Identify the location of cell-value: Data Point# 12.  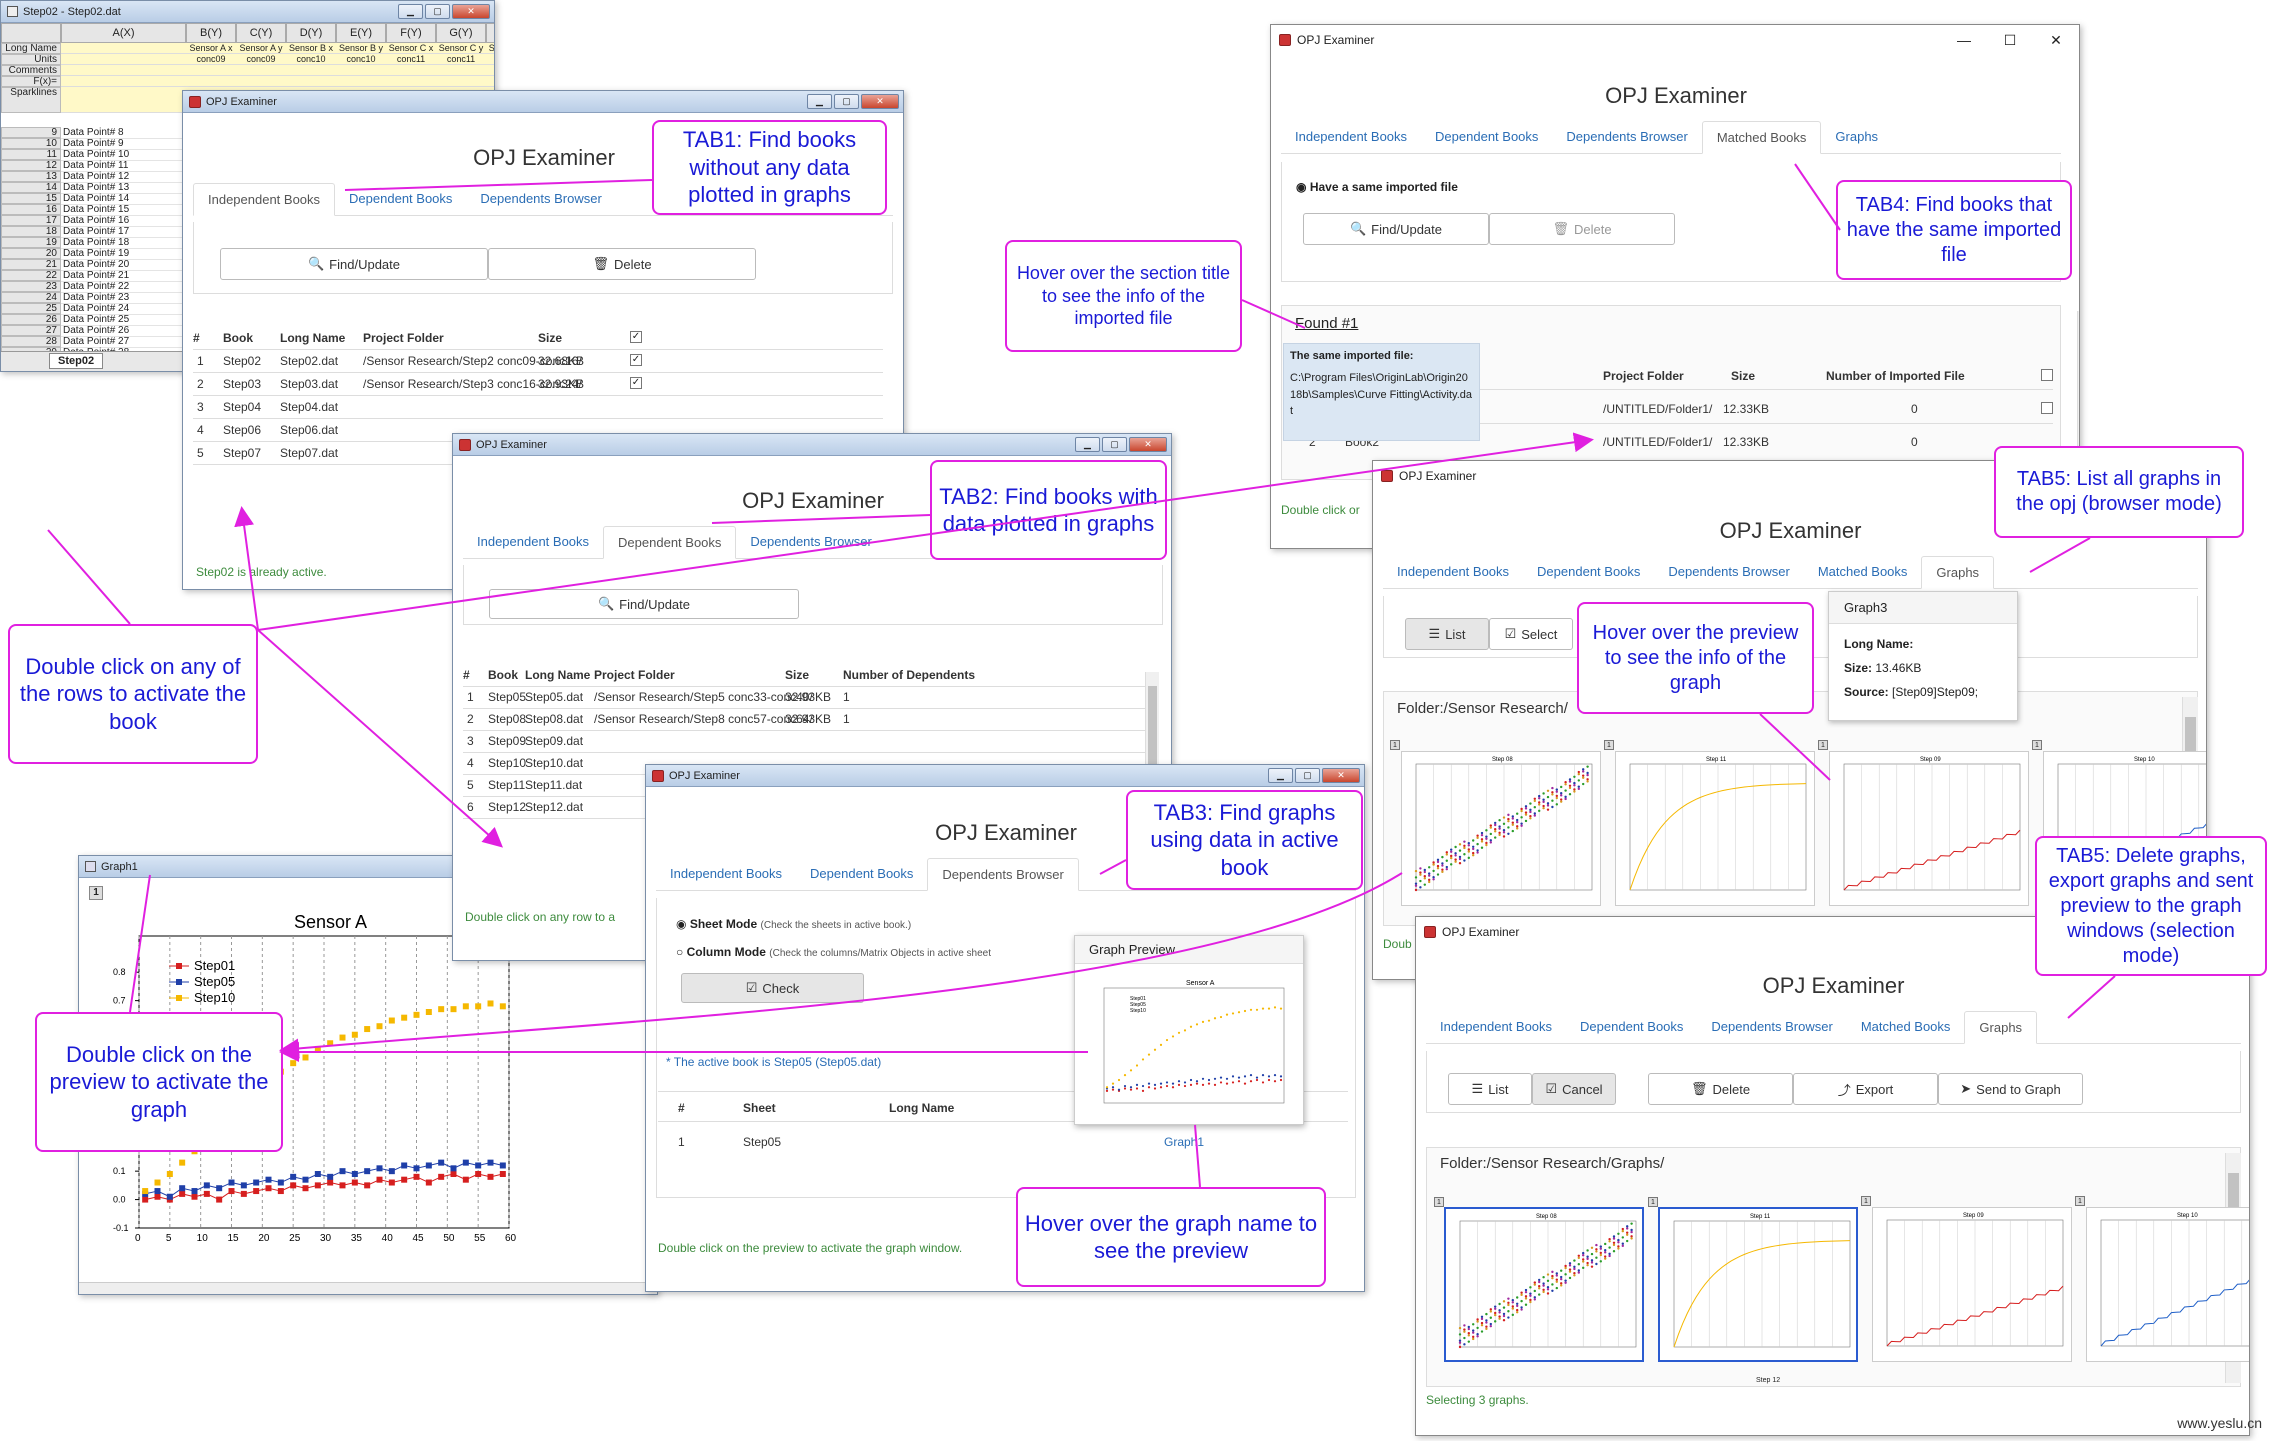
(124, 176).